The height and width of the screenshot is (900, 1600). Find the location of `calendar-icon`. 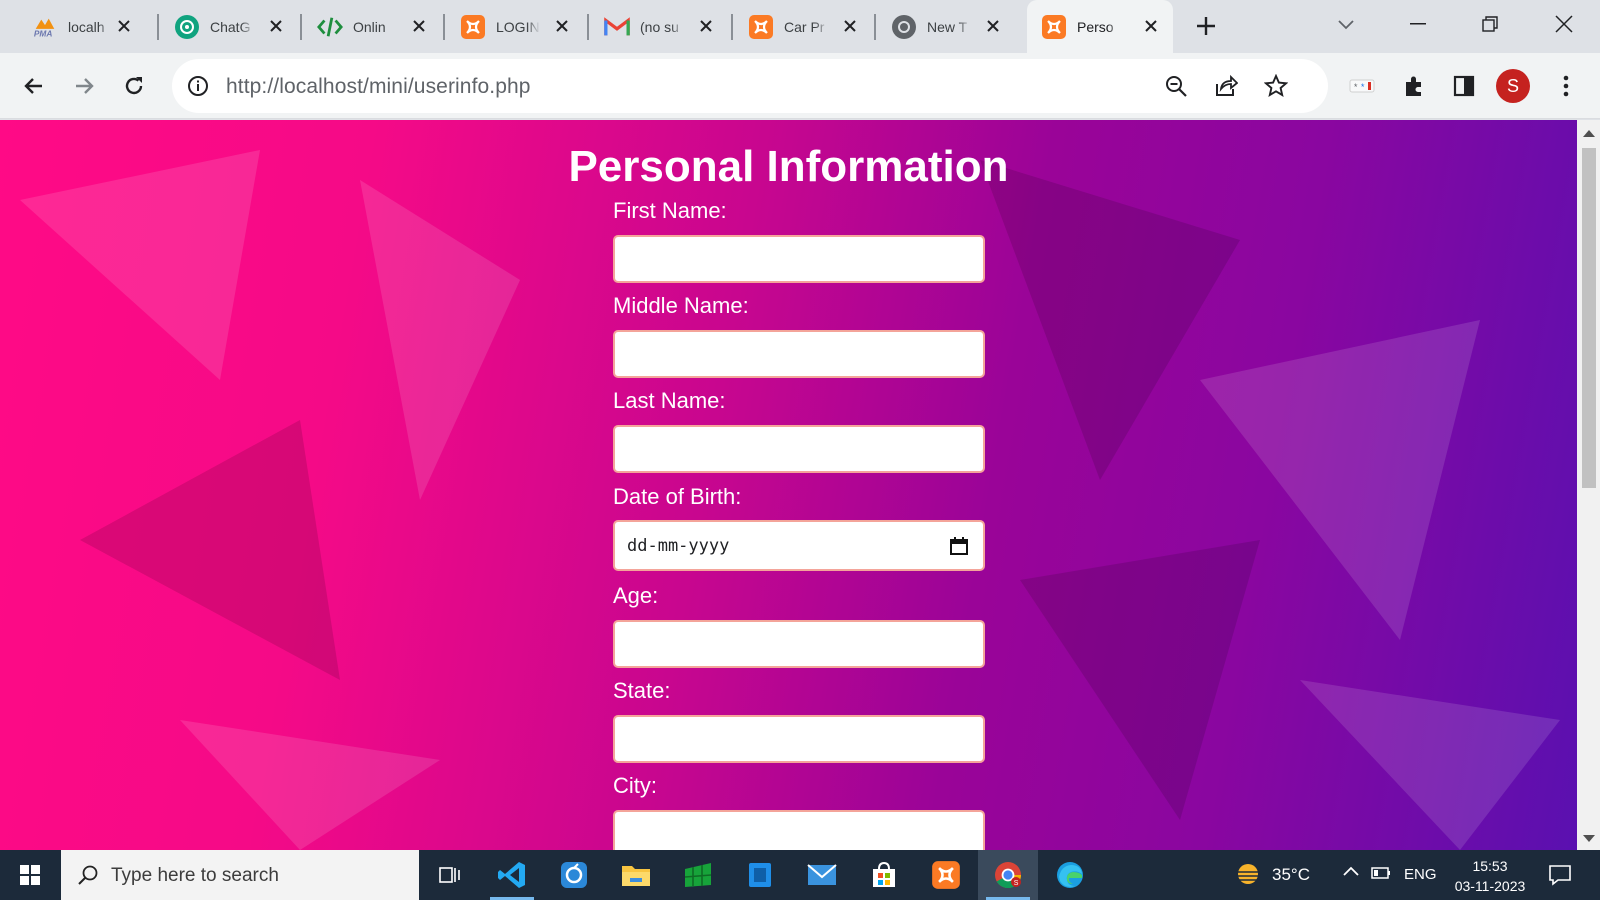

calendar-icon is located at coordinates (959, 546).